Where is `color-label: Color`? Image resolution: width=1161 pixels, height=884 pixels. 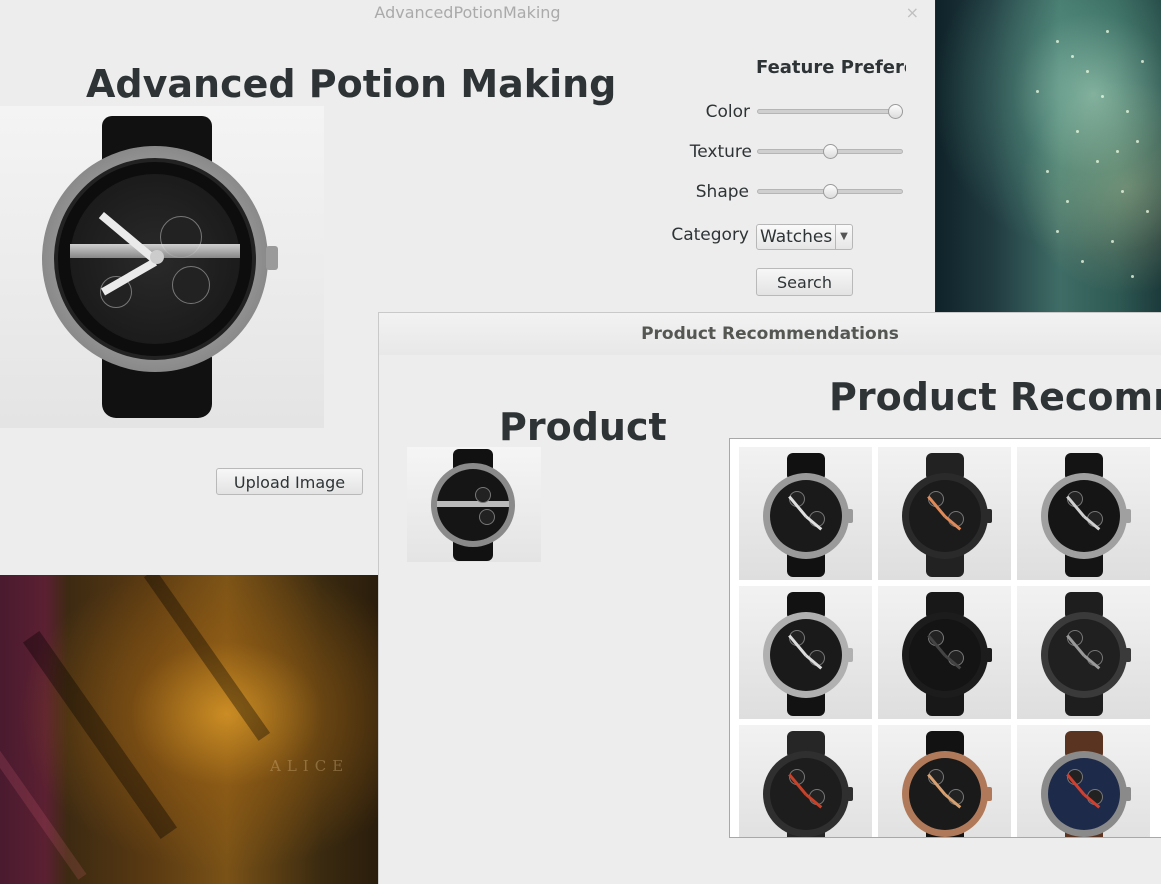 color-label: Color is located at coordinates (727, 112).